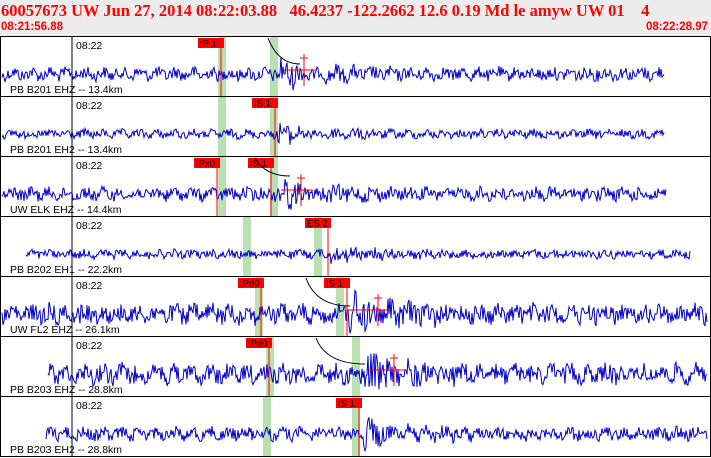  What do you see at coordinates (205, 164) in the screenshot?
I see `pick-label: IPx0` at bounding box center [205, 164].